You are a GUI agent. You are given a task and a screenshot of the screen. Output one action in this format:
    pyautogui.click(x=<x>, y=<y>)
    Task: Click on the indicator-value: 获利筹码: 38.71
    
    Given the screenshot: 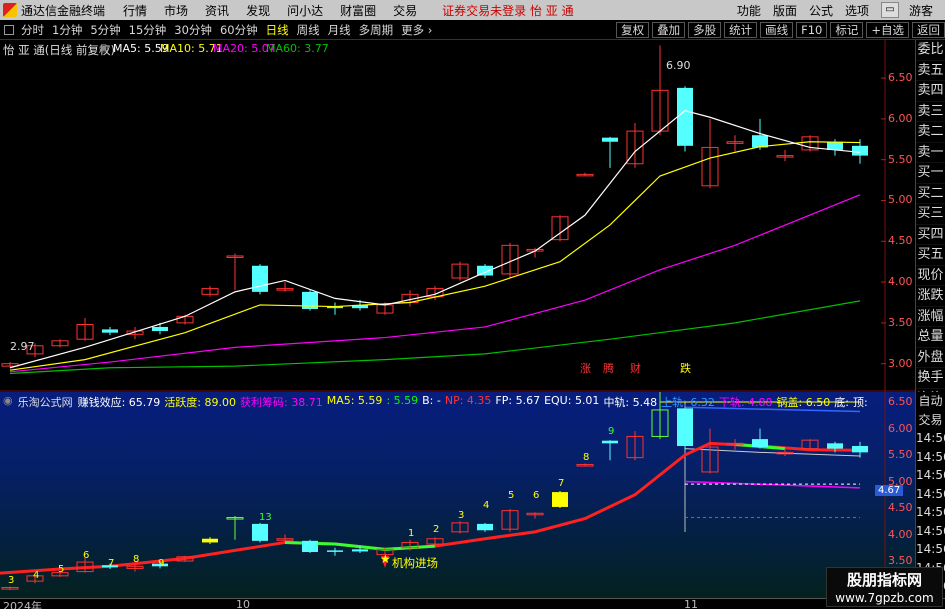 What is the action you would take?
    pyautogui.click(x=281, y=402)
    